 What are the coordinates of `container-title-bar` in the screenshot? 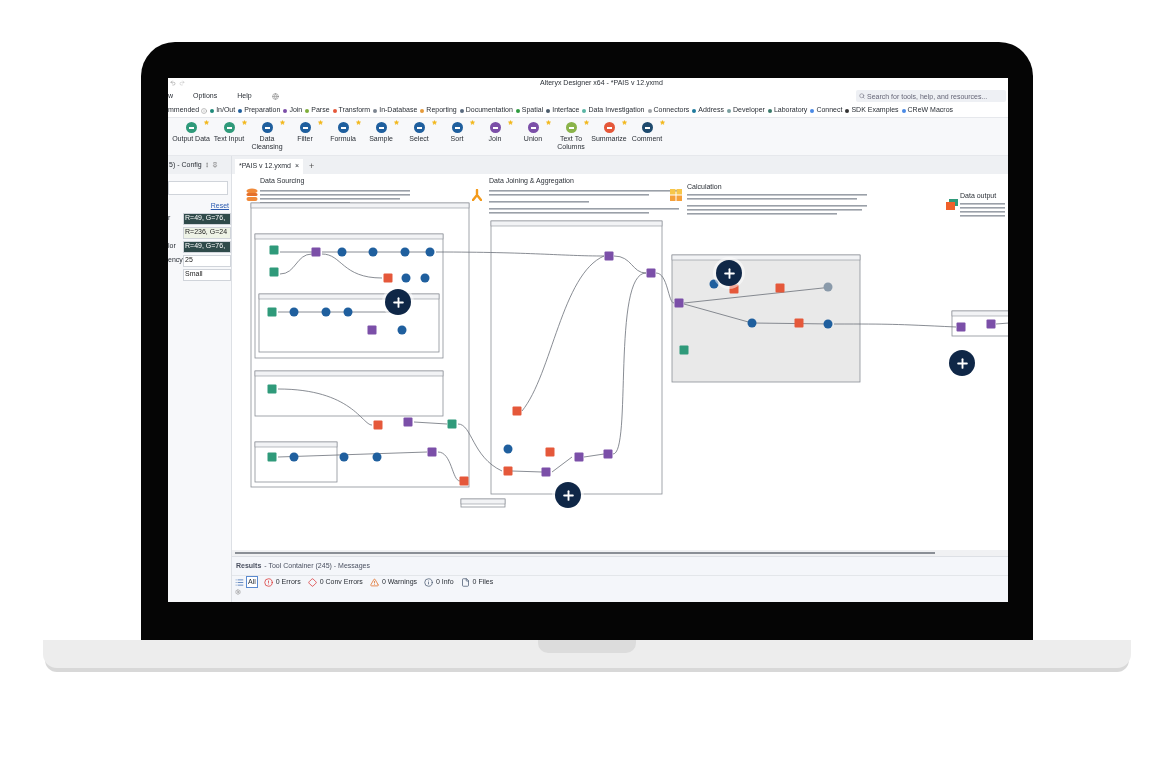 It's located at (360, 205).